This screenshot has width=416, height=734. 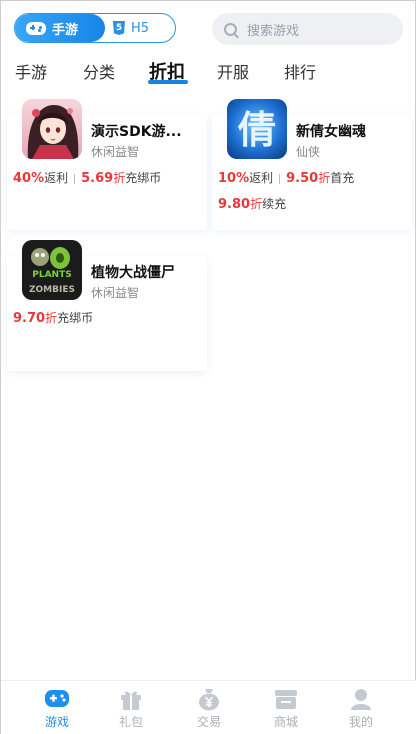 I want to click on nav-games-label: 游戏, so click(x=56, y=722).